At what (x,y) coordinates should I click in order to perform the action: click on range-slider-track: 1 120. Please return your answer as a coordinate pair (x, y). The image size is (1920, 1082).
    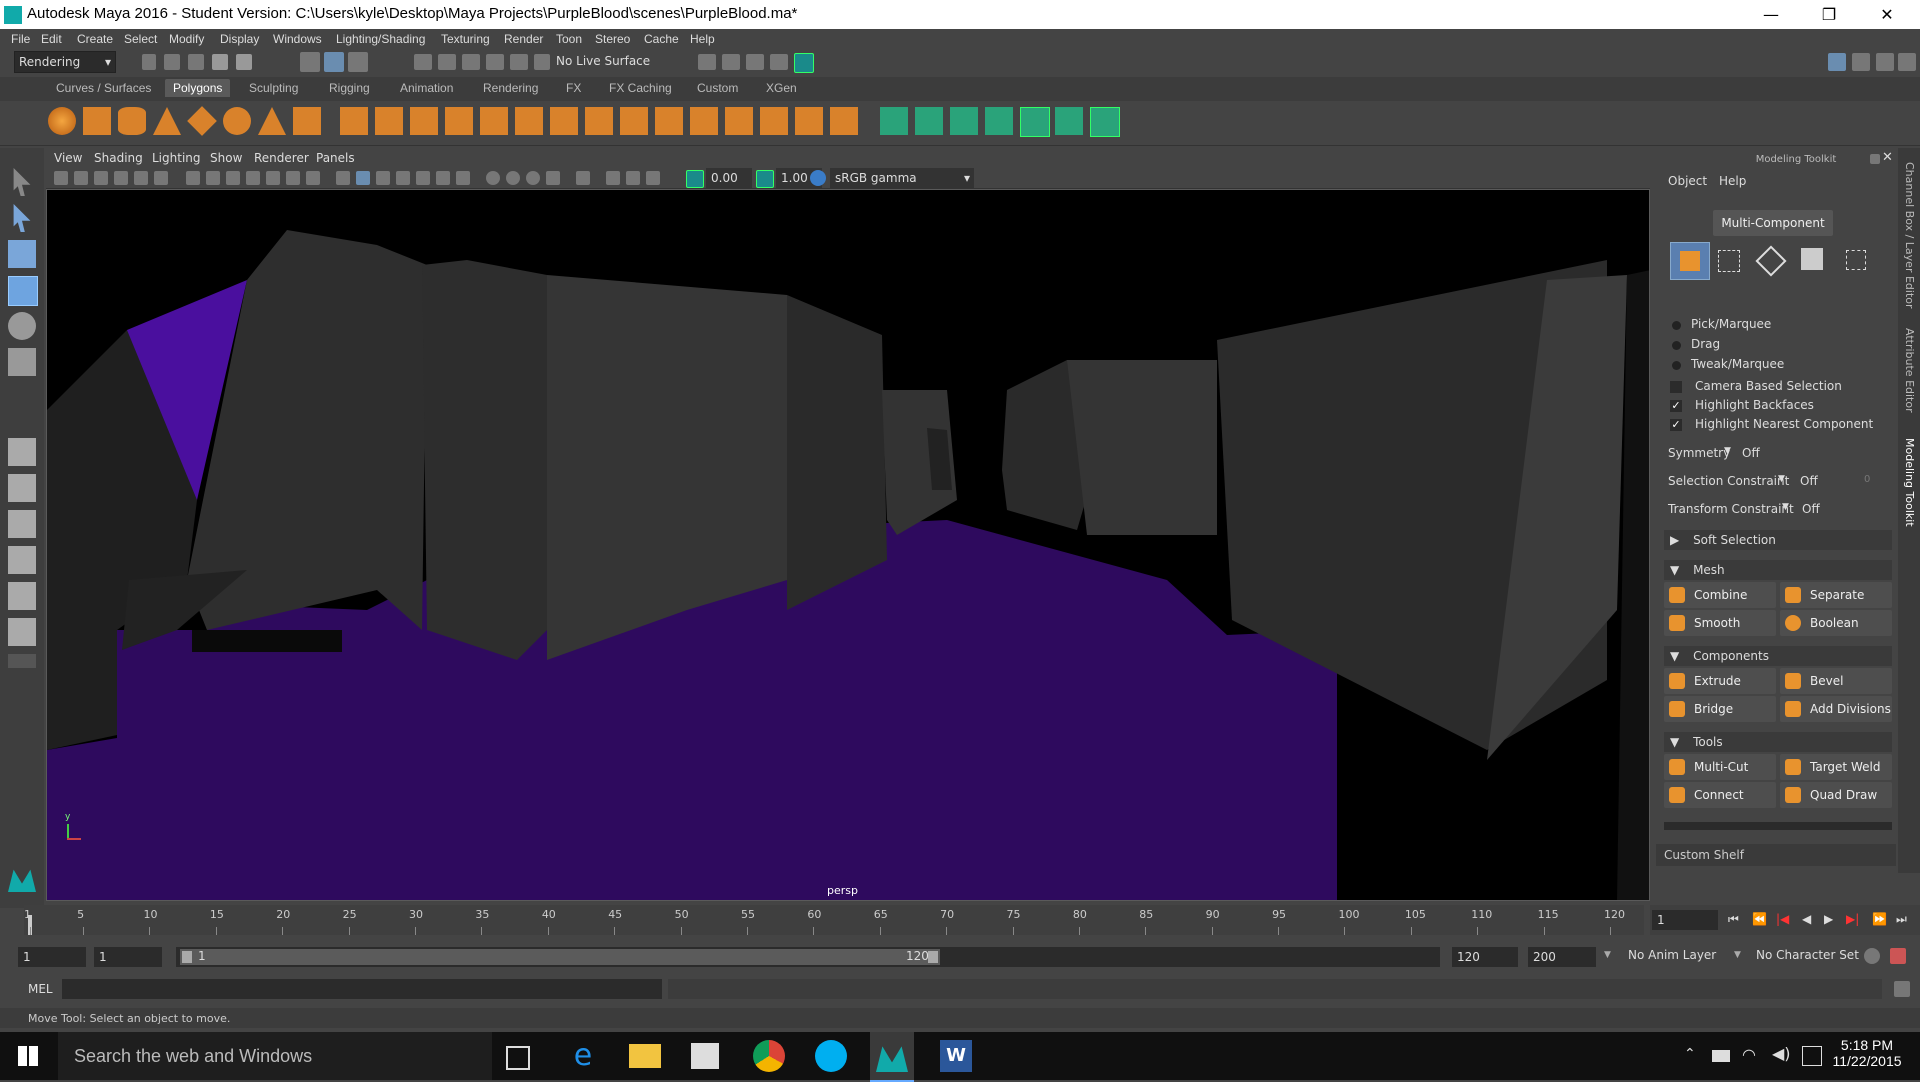
    Looking at the image, I should click on (808, 957).